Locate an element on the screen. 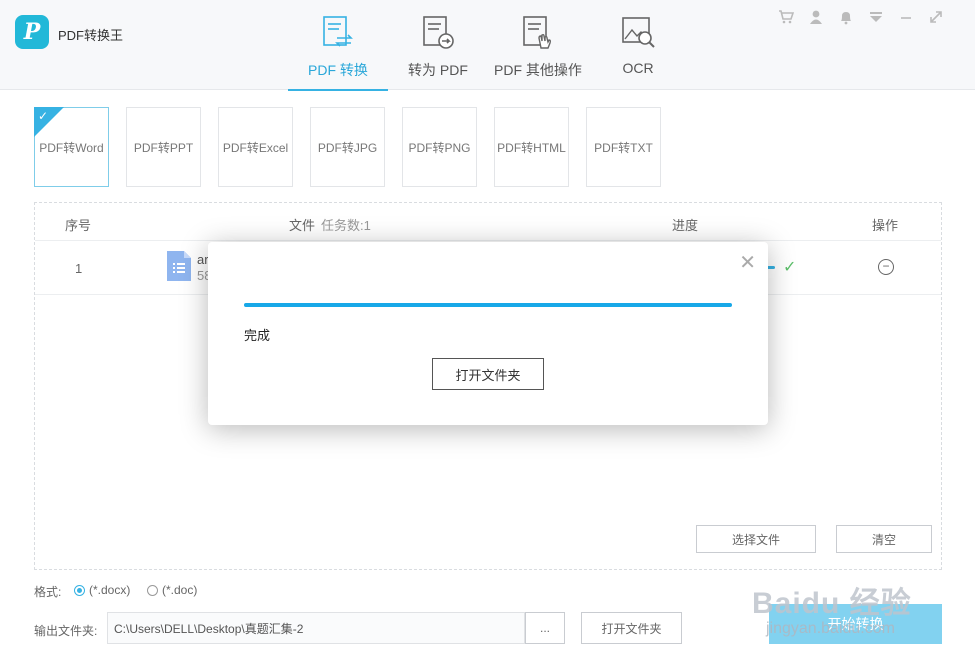  format-label: PDF转PPT is located at coordinates (163, 147).